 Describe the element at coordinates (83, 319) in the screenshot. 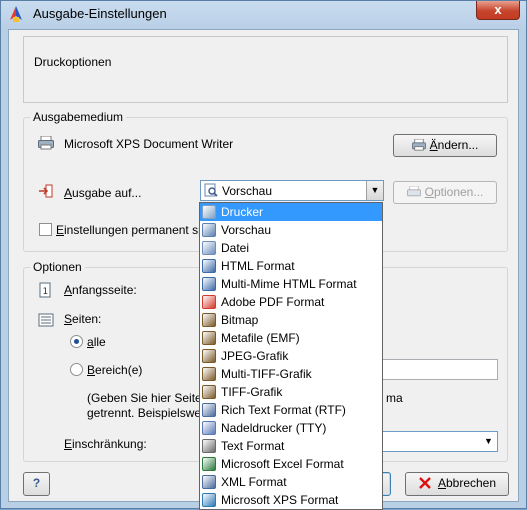

I see `pages-label: Seiten:` at that location.